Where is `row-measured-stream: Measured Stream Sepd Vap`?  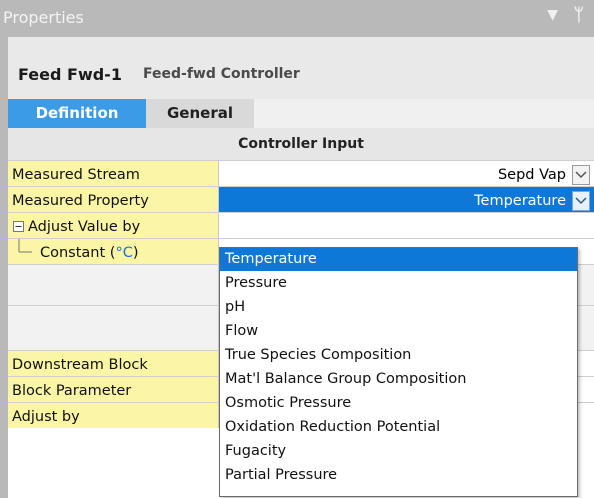 row-measured-stream: Measured Stream Sepd Vap is located at coordinates (301, 174).